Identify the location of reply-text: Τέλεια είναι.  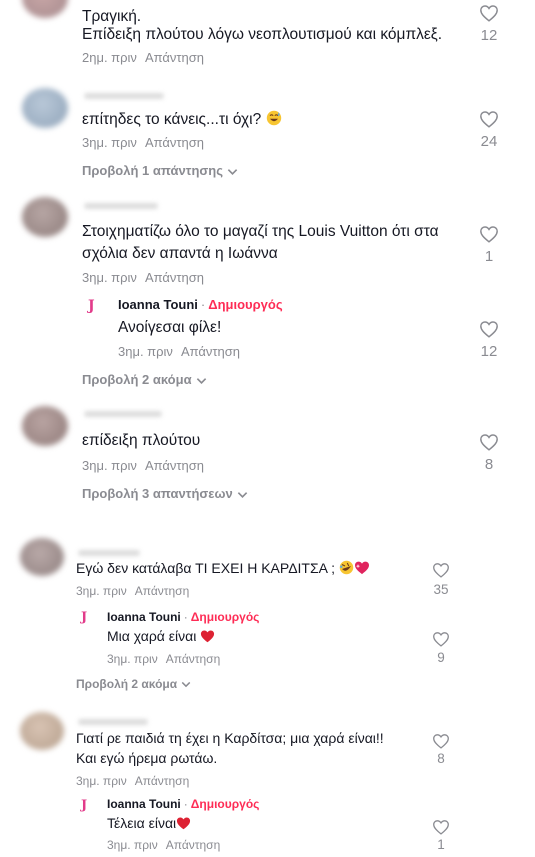
(149, 824).